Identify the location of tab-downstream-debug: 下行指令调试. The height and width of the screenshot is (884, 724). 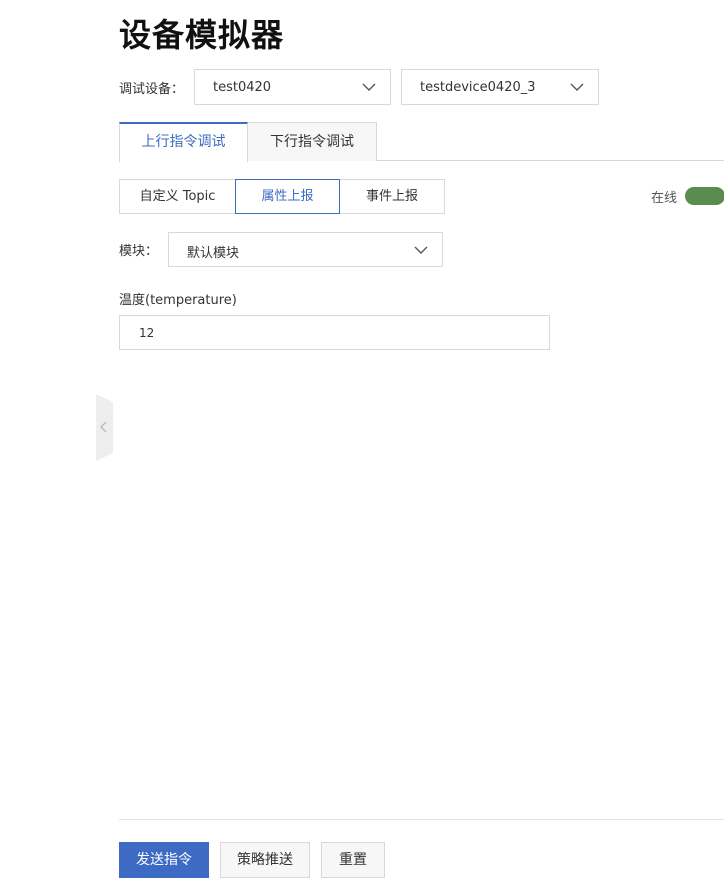
(312, 141).